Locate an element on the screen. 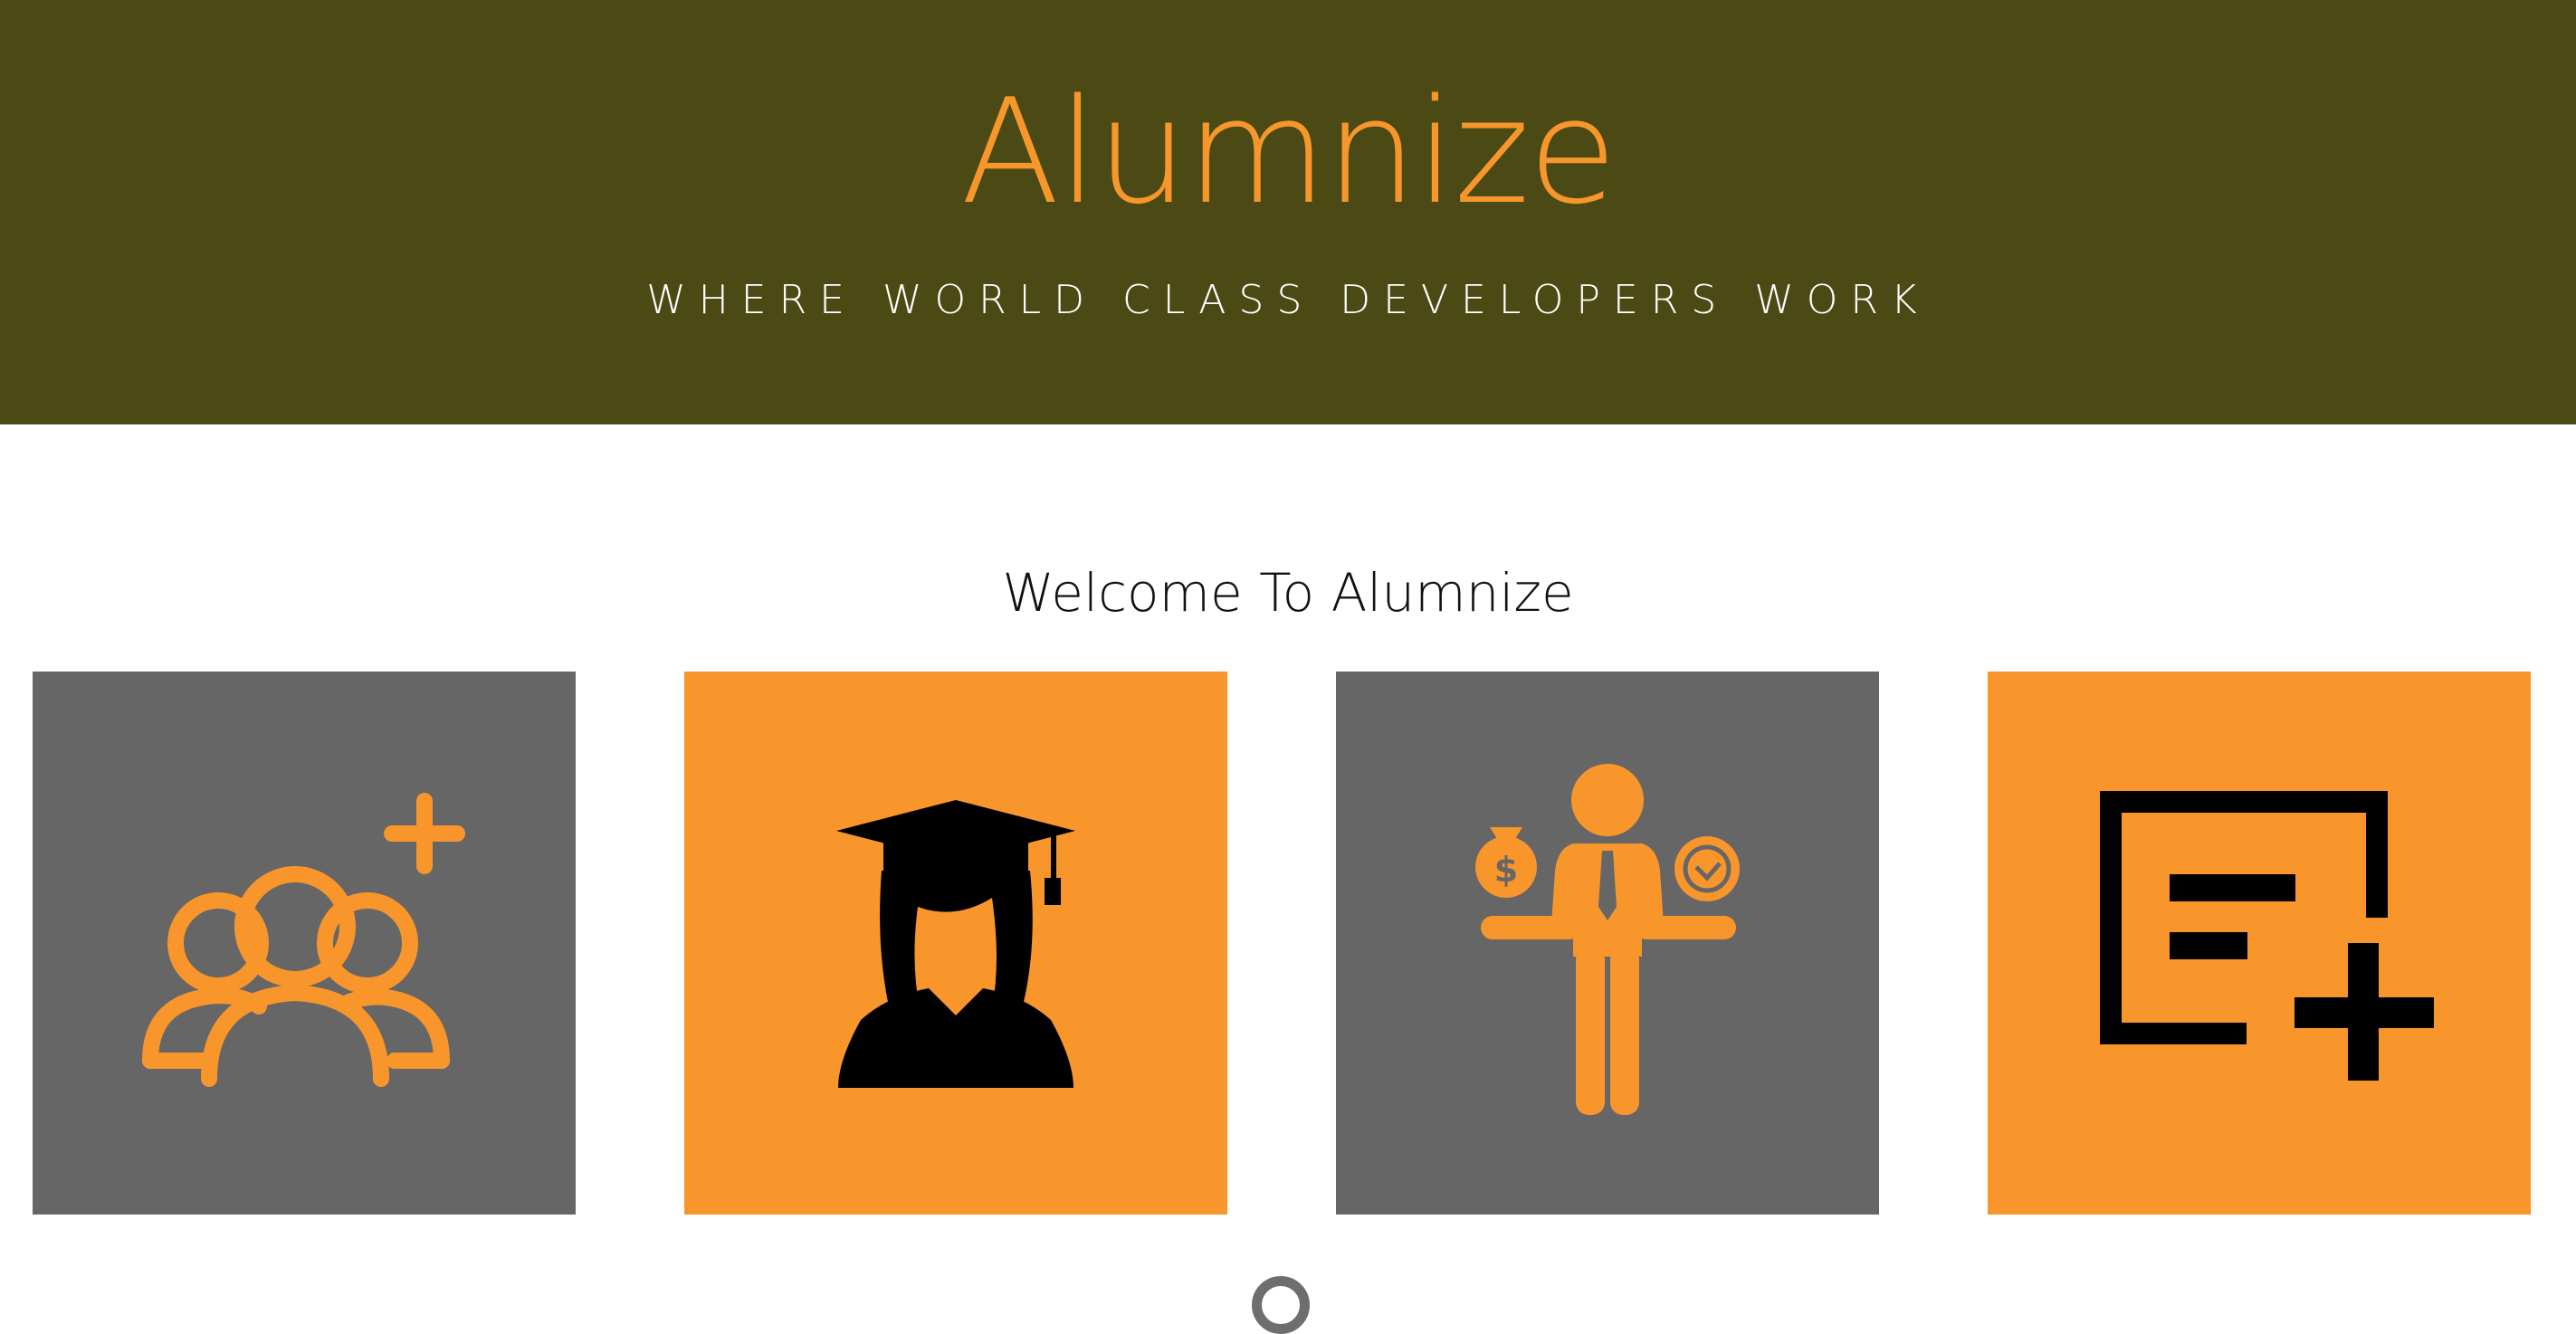 This screenshot has height=1334, width=2576. tile-add-post is located at coordinates (2259, 943).